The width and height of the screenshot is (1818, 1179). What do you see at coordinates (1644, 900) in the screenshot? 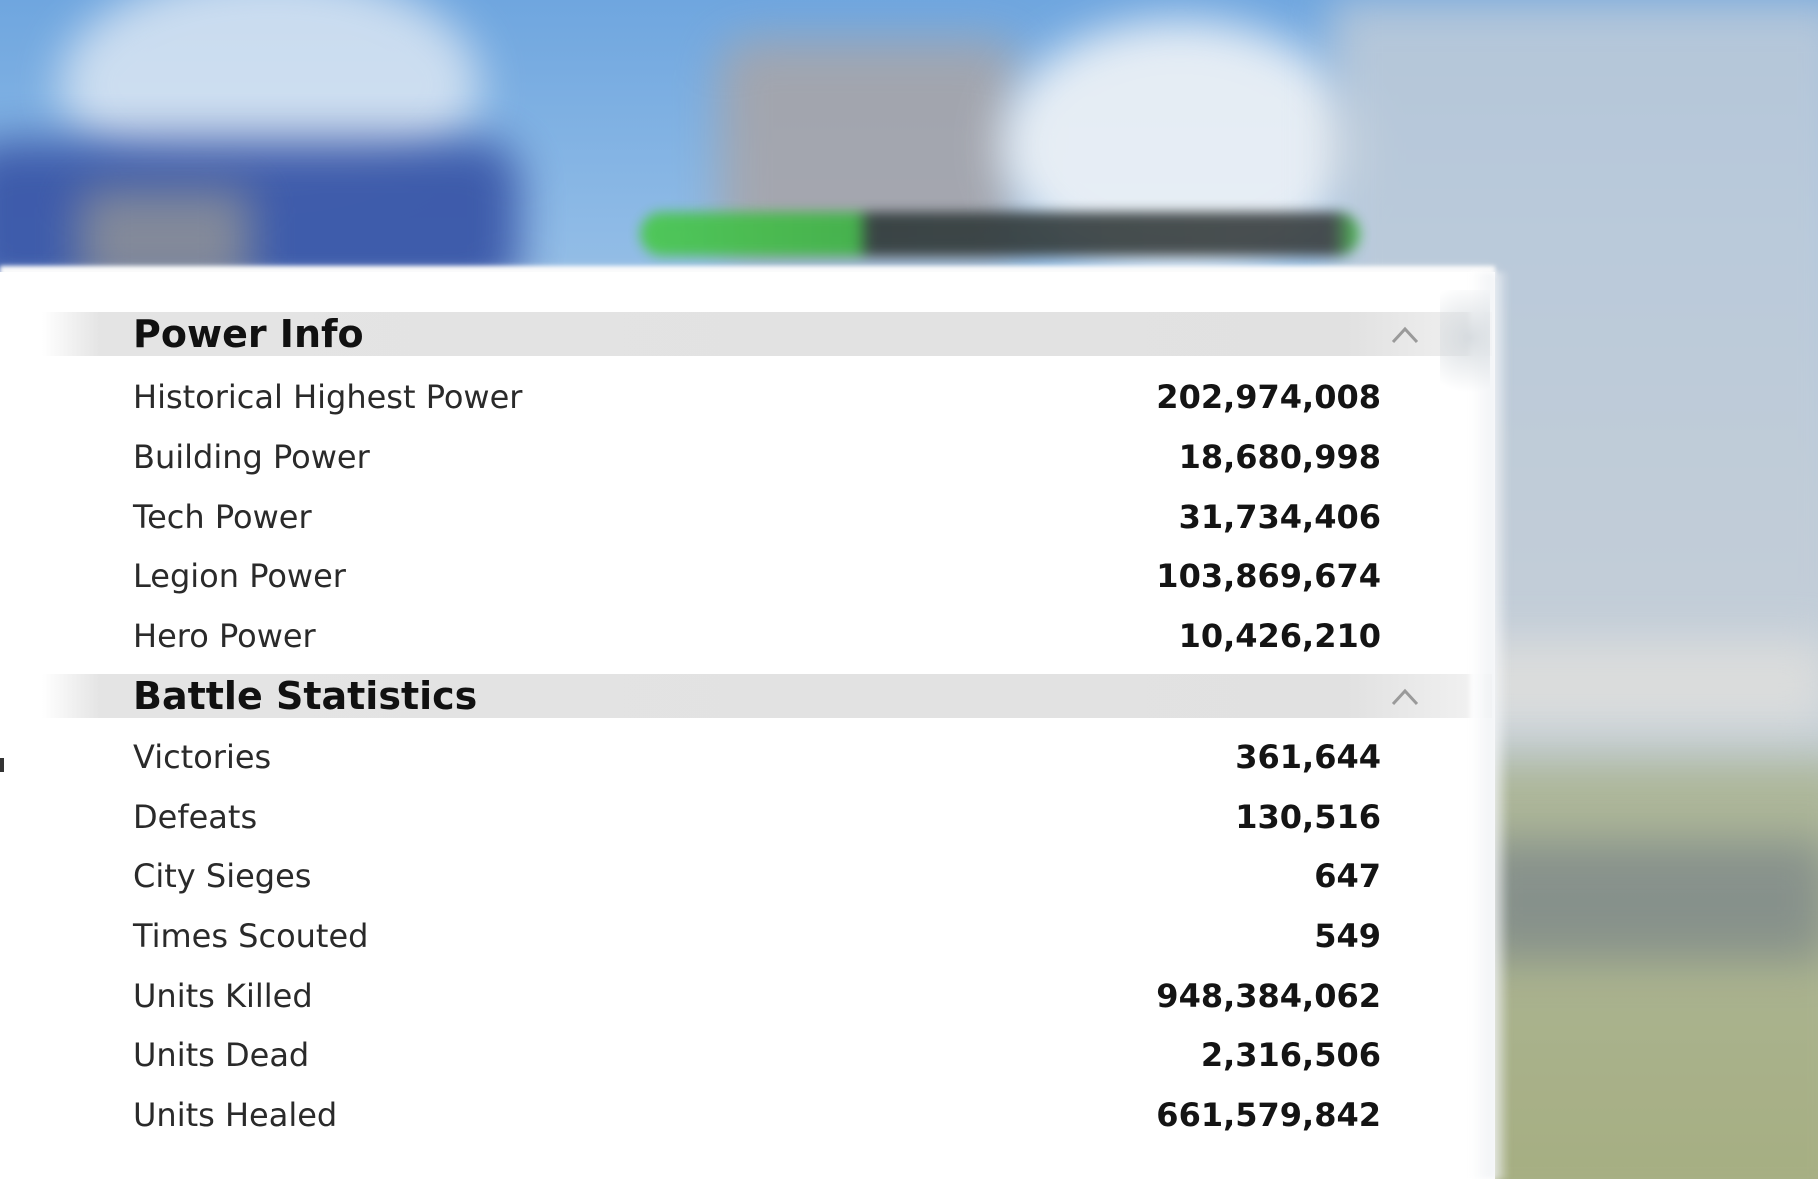
I see `background-structure` at bounding box center [1644, 900].